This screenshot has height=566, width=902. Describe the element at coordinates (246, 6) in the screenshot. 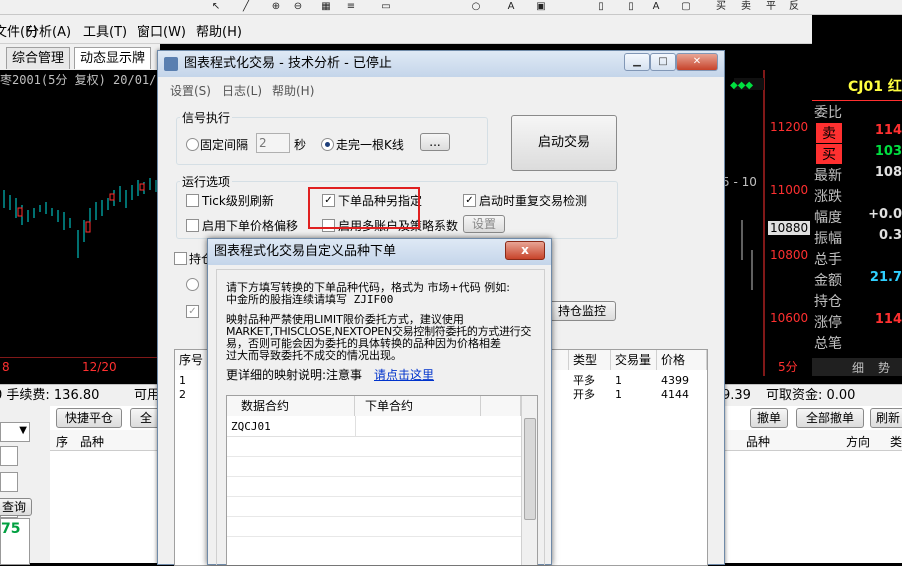

I see `line-tool-icon: ╱` at that location.